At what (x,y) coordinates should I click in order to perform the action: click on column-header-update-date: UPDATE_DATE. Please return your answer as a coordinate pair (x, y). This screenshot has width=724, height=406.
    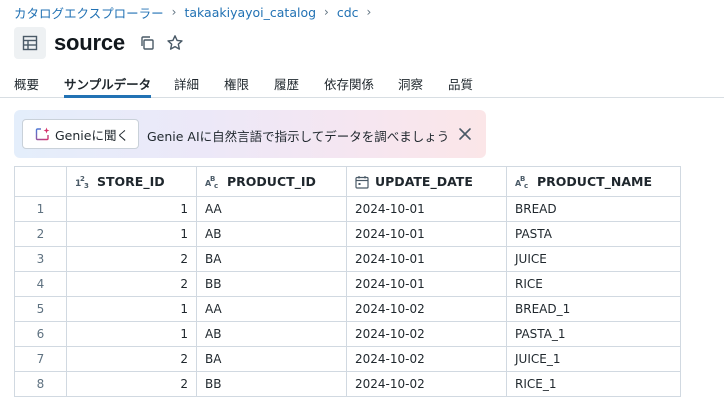
    Looking at the image, I should click on (426, 181).